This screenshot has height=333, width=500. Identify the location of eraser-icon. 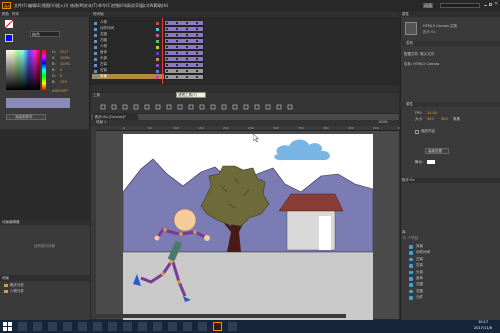
(246, 107).